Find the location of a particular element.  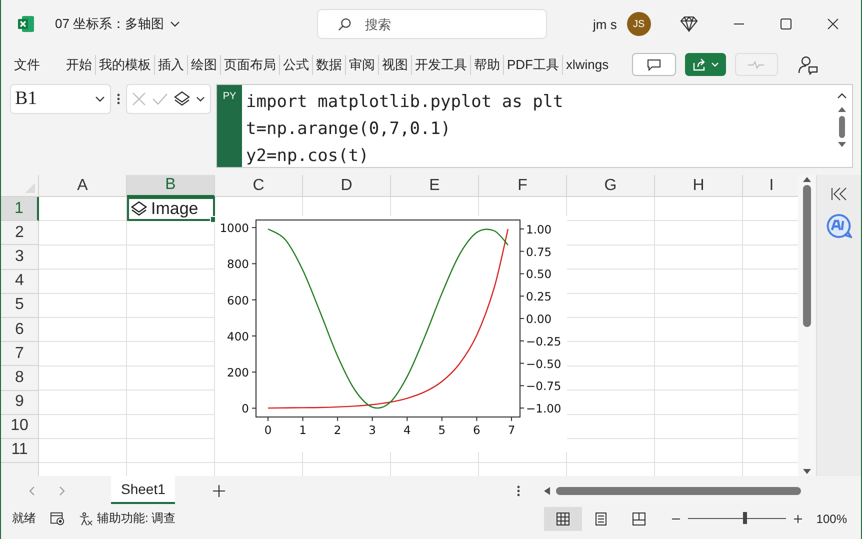

zoom-slider-thumb is located at coordinates (745, 518).